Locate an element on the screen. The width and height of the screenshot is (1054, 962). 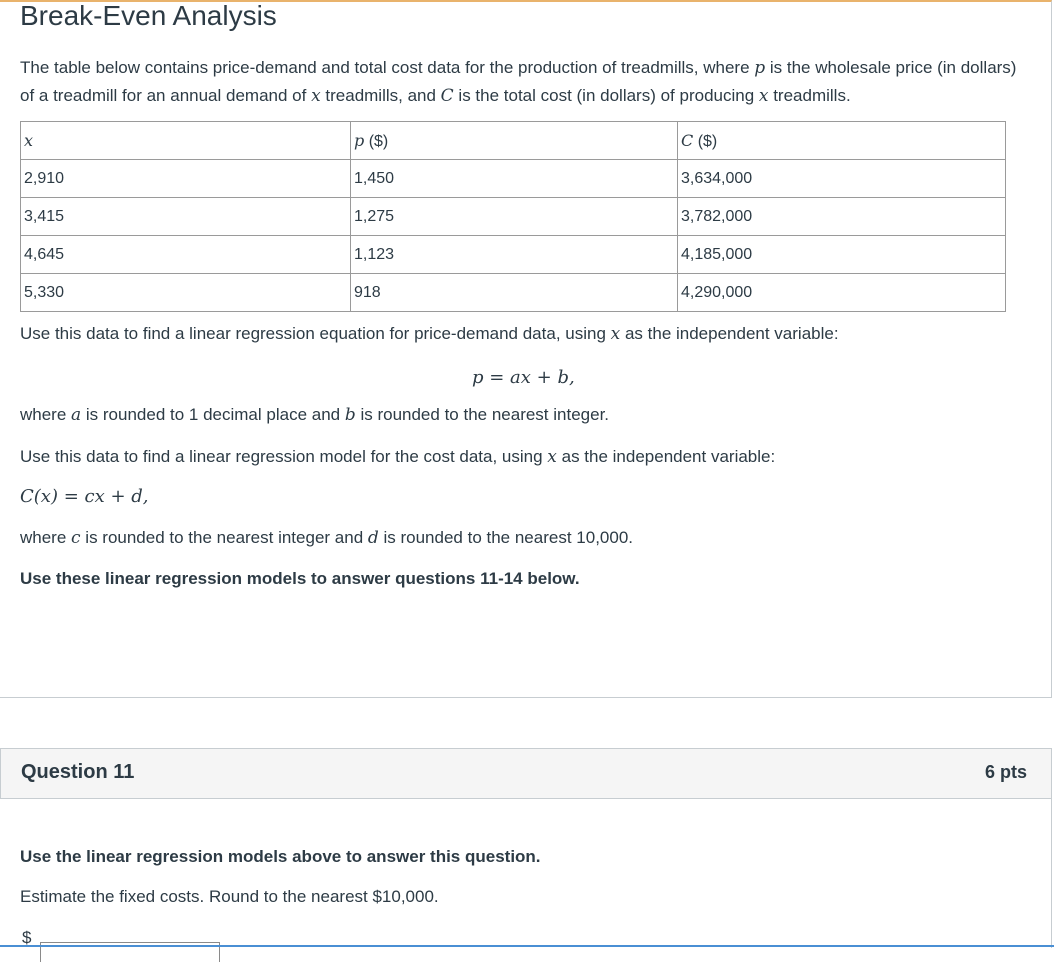
table-header-p: p ($) is located at coordinates (514, 140).